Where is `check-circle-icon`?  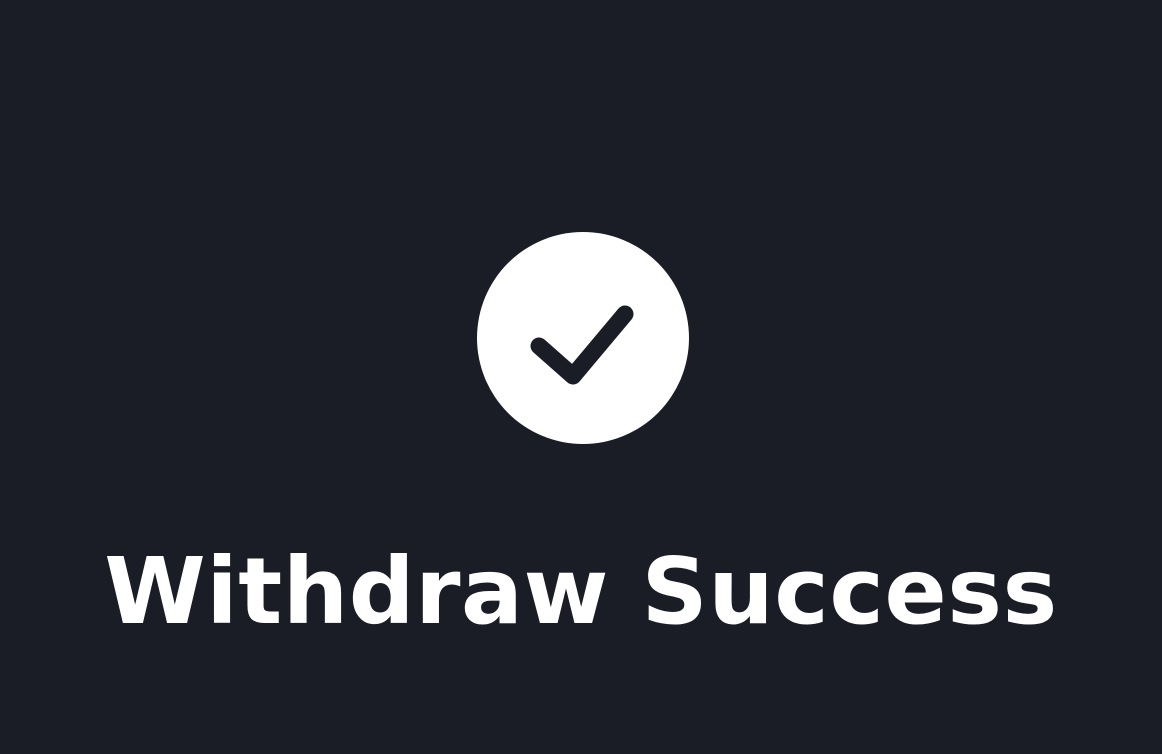 check-circle-icon is located at coordinates (583, 338).